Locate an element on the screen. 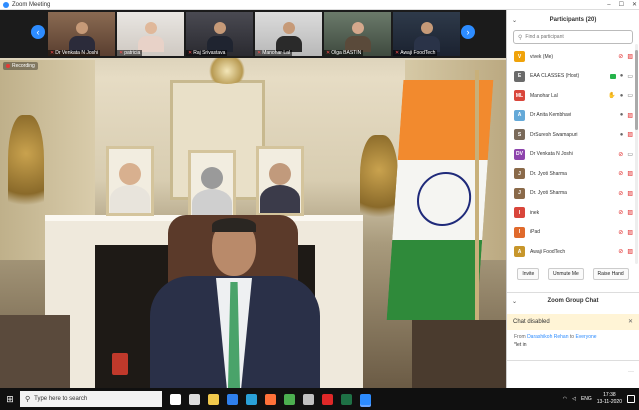 The width and height of the screenshot is (639, 410). search-icon: ⚲ is located at coordinates (28, 399).